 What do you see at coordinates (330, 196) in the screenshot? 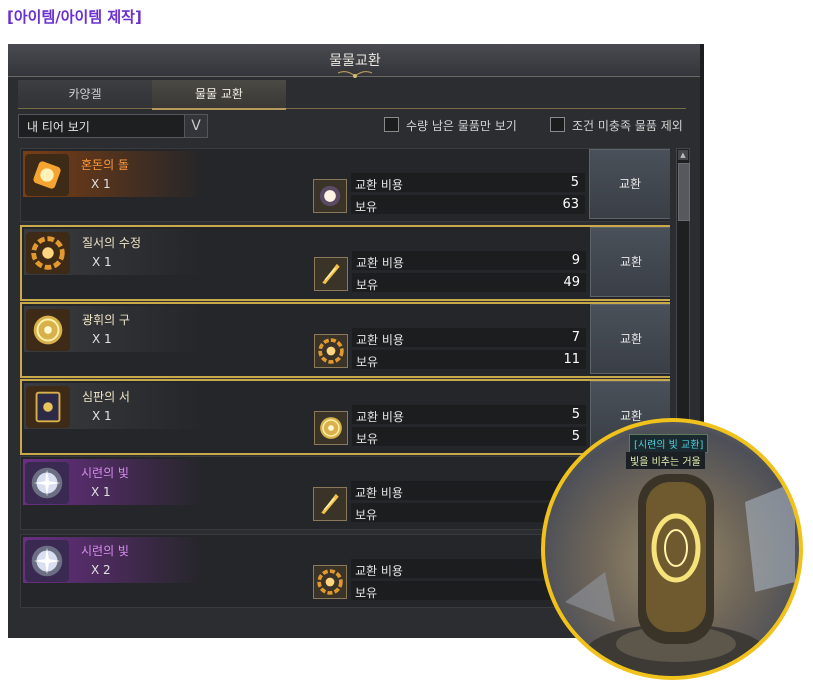
I see `cost-light-orb-icon` at bounding box center [330, 196].